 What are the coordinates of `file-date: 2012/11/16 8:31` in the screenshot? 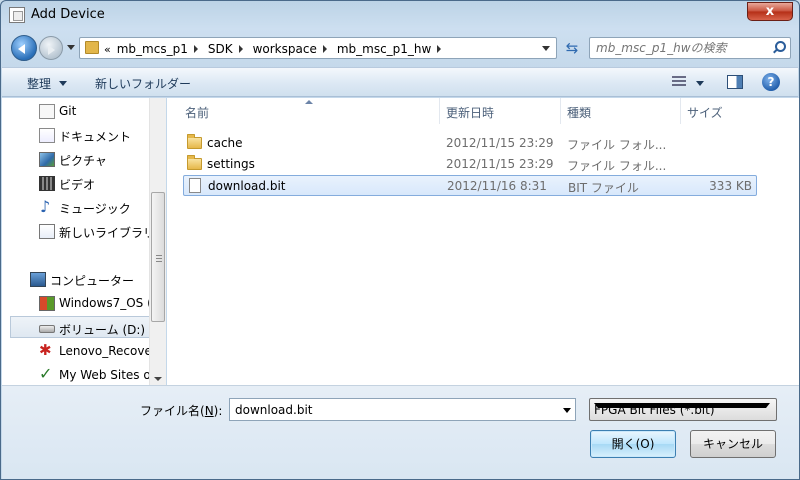 It's located at (497, 186).